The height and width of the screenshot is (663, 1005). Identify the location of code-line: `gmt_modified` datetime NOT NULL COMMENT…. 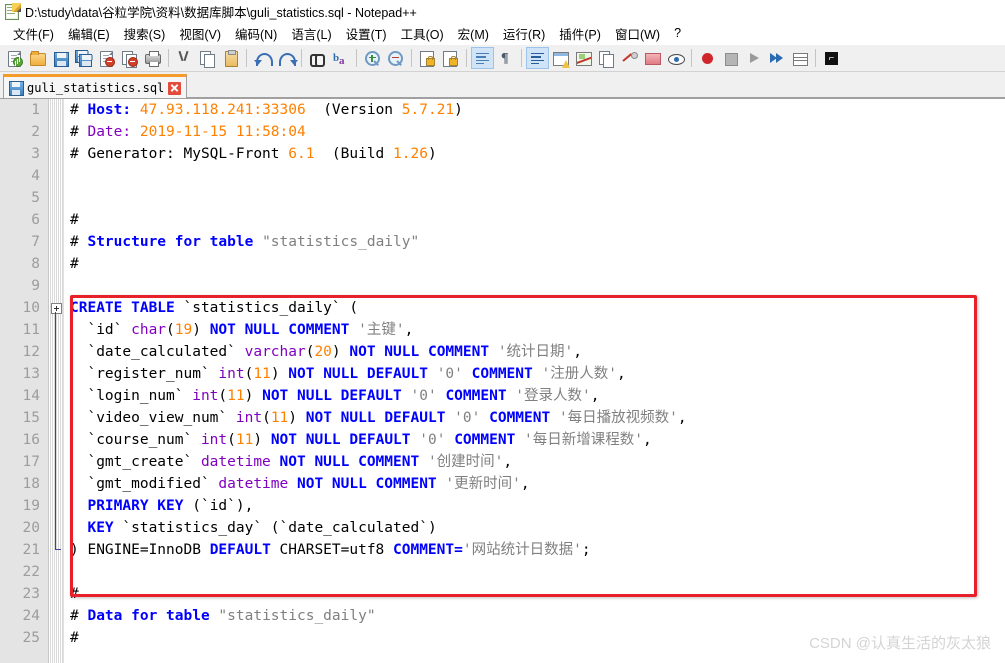
(537, 484).